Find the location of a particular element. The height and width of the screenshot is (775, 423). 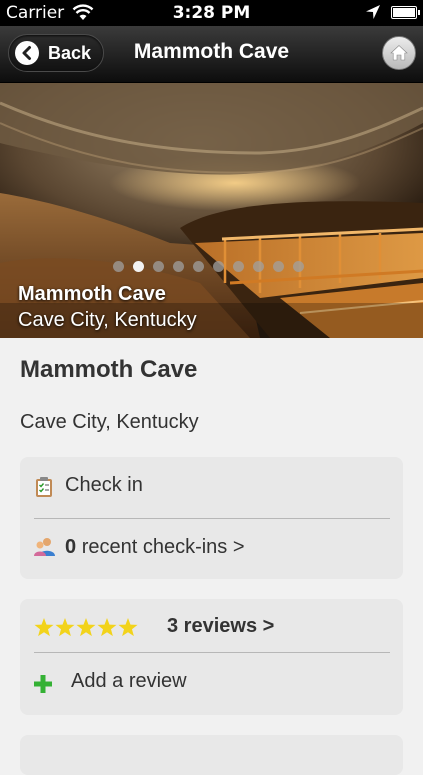

recent-checkins-text: 0 recent check-ins > is located at coordinates (155, 547).